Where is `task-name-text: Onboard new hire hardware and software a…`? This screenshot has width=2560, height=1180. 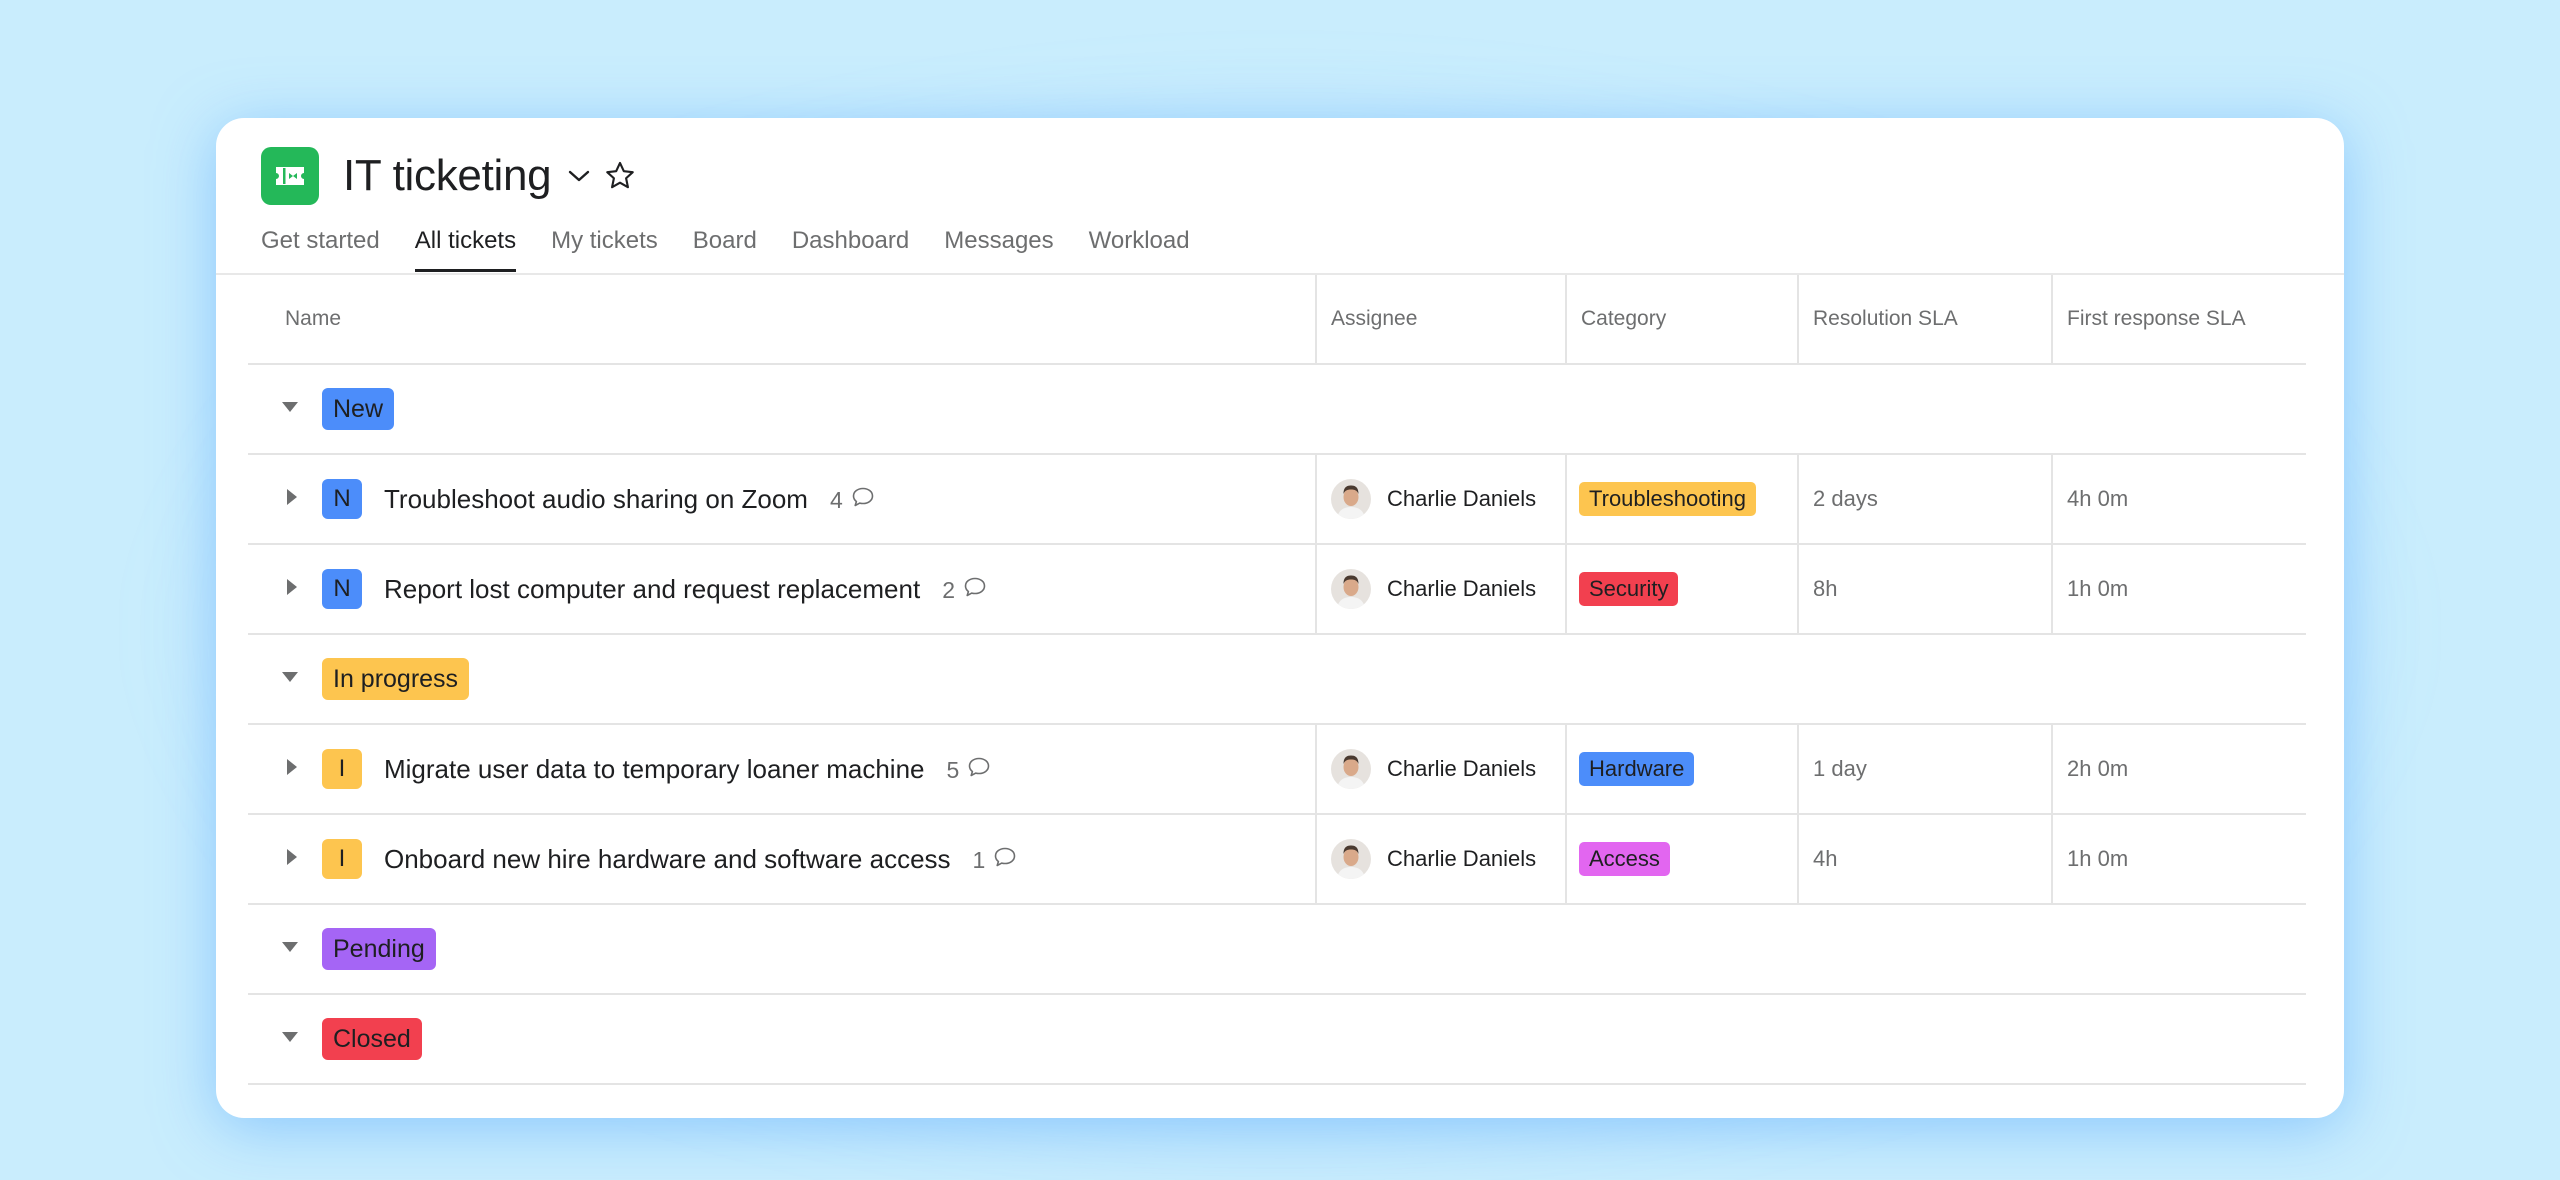 task-name-text: Onboard new hire hardware and software a… is located at coordinates (667, 859).